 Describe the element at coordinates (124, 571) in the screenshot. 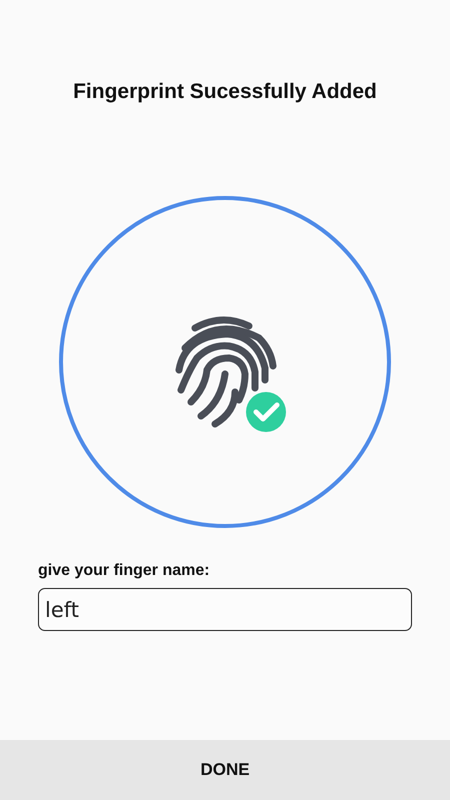

I see `field-label: give your finger name:` at that location.